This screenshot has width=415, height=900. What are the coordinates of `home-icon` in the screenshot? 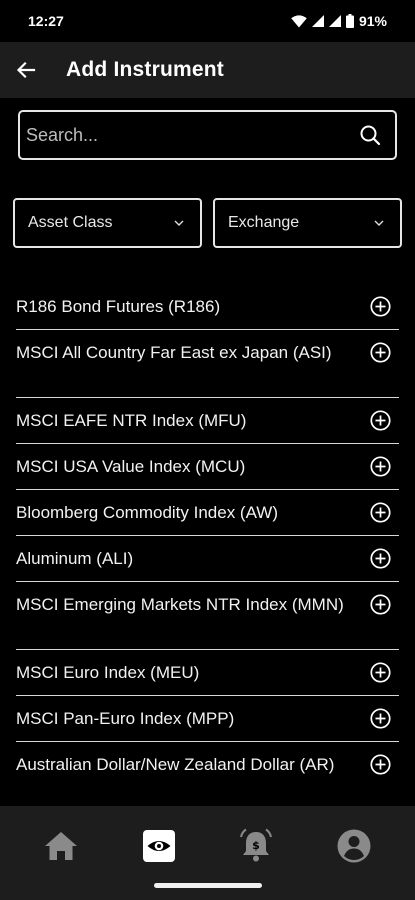 It's located at (60, 846).